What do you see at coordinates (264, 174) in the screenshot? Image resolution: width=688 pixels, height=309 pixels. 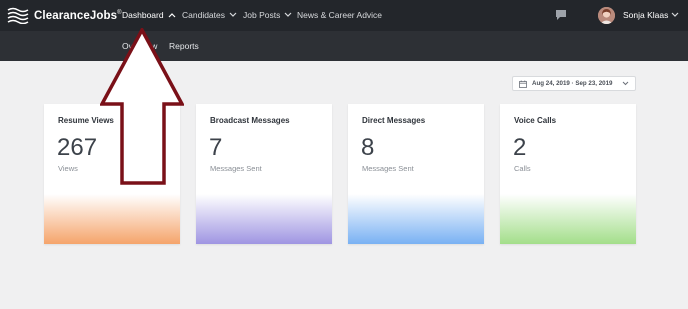 I see `stat-card-broadcast-messages: Broadcast Messages 7 Messages Sent` at bounding box center [264, 174].